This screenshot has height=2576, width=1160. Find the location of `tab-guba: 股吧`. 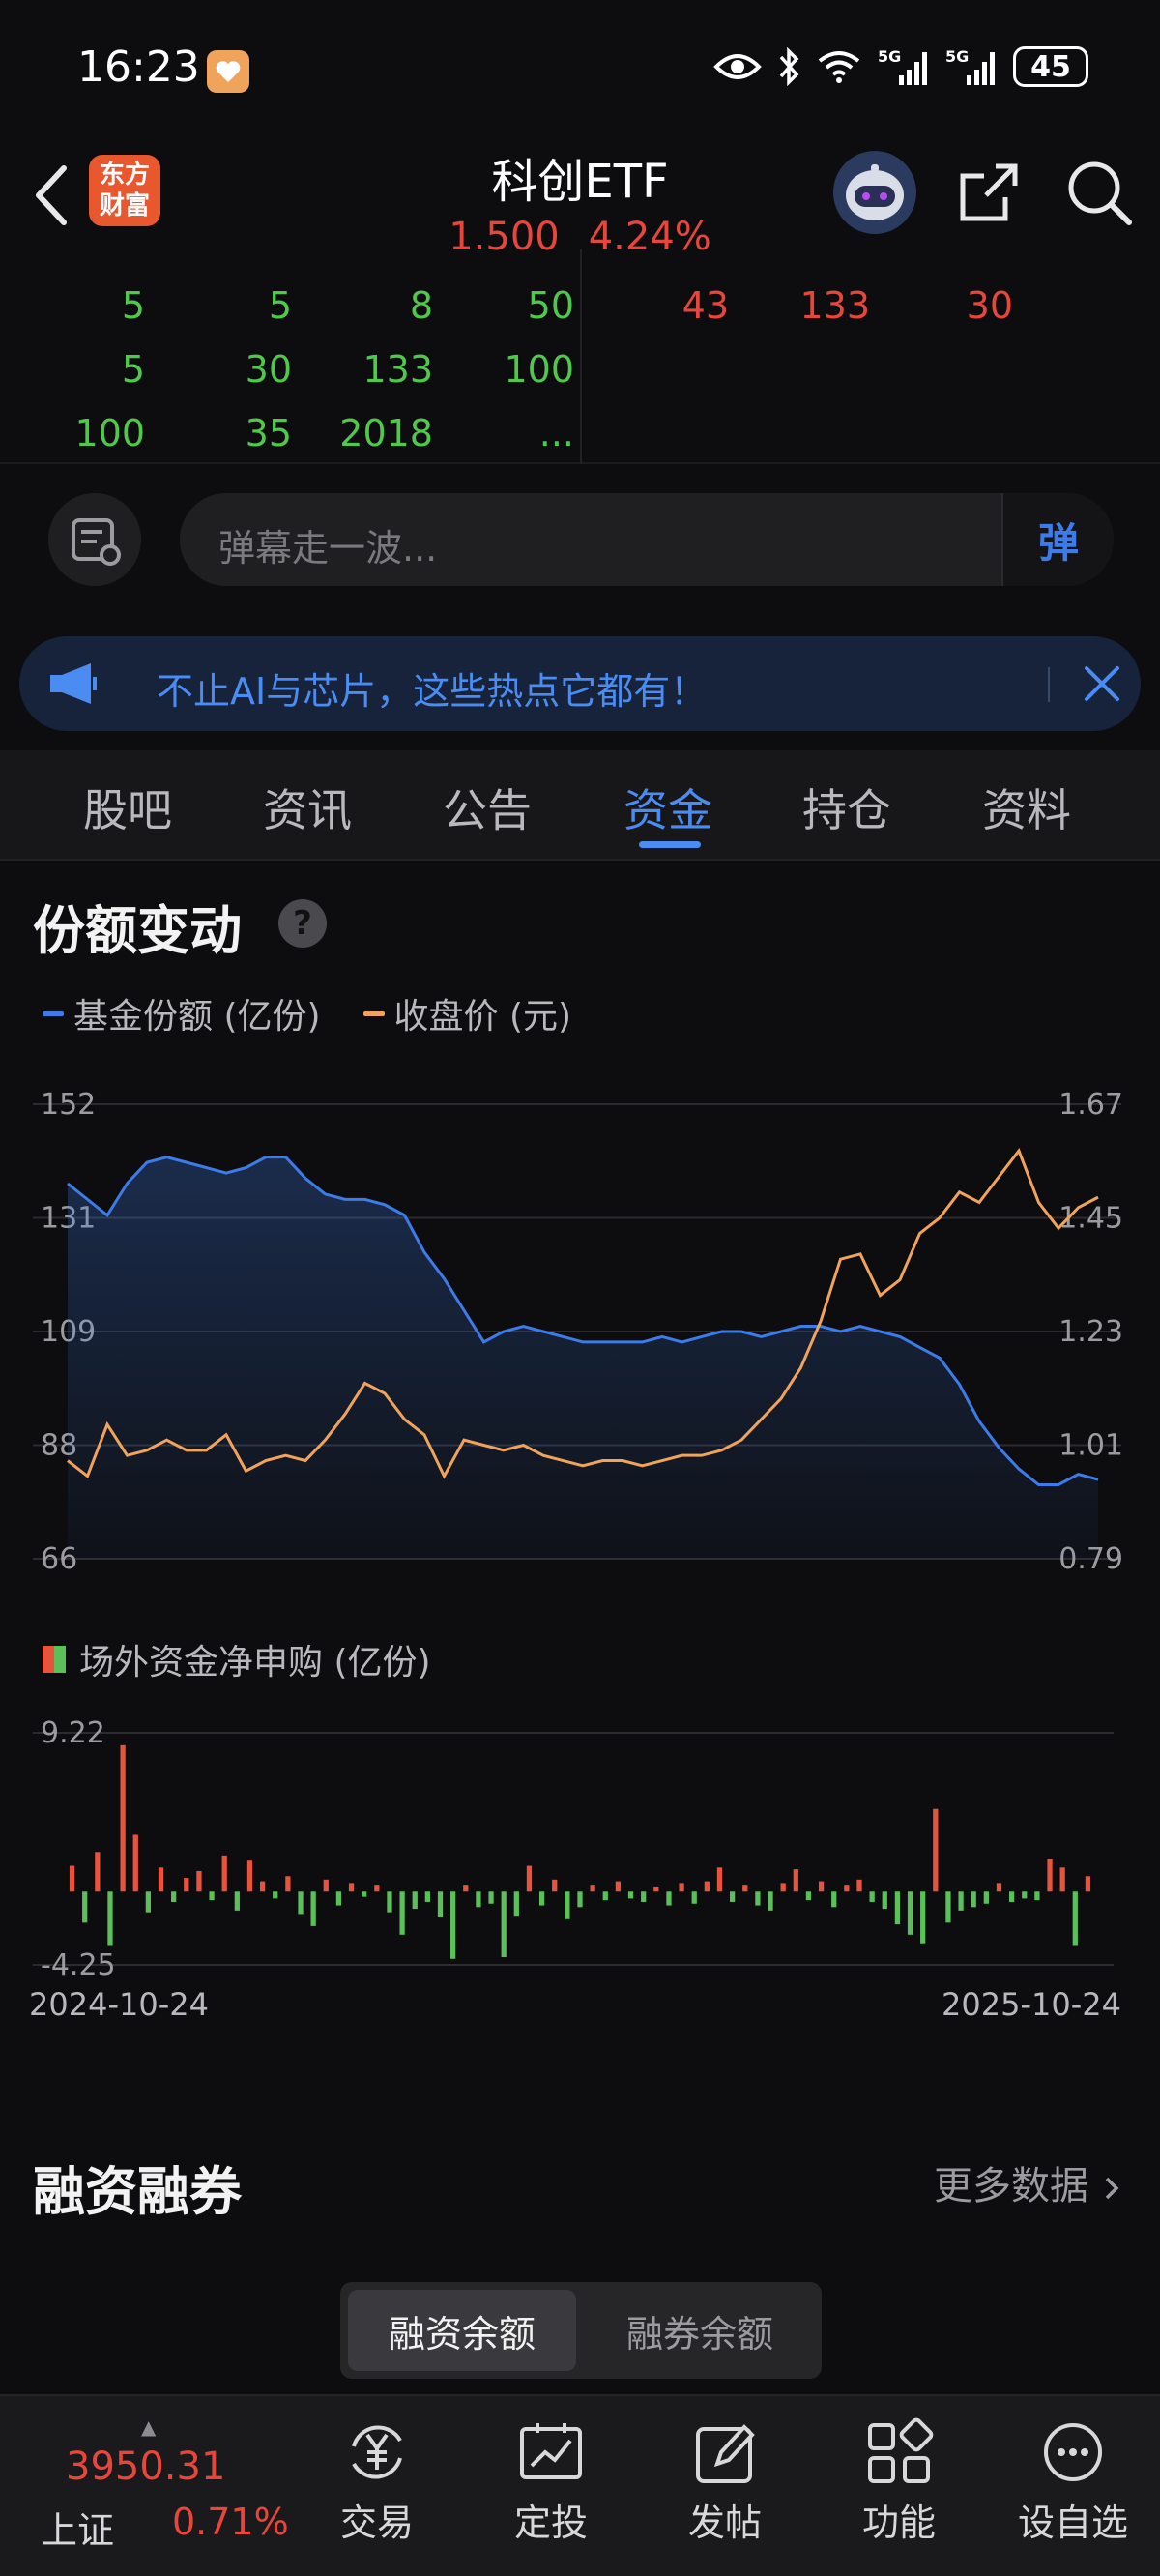

tab-guba: 股吧 is located at coordinates (127, 807).